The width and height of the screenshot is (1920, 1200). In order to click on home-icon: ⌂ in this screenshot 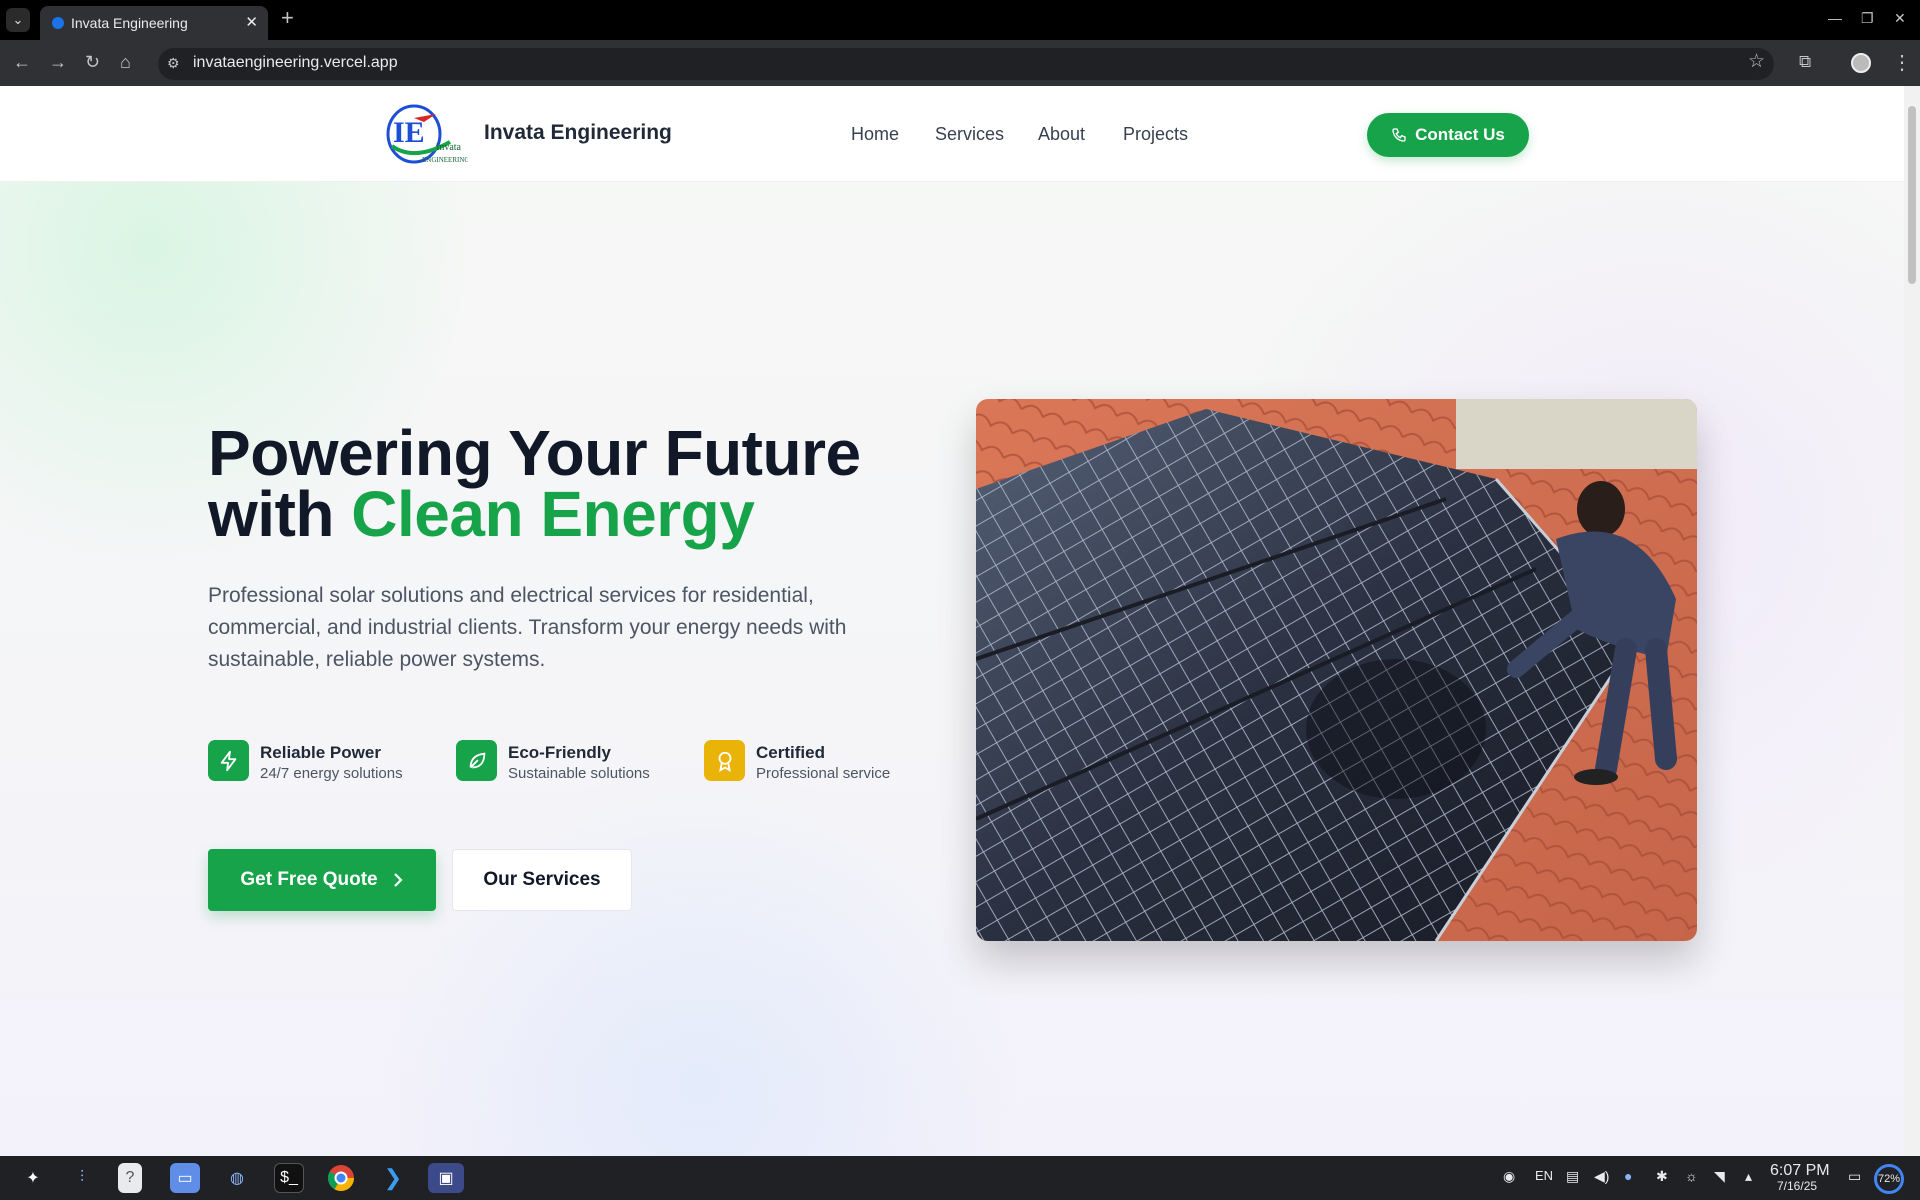, I will do `click(125, 62)`.